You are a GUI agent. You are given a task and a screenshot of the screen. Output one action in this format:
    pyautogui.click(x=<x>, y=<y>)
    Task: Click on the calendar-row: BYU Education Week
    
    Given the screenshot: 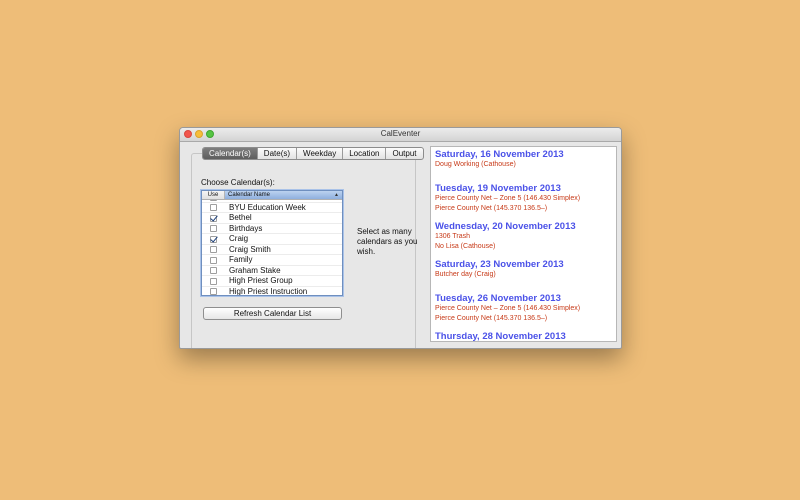 What is the action you would take?
    pyautogui.click(x=272, y=207)
    